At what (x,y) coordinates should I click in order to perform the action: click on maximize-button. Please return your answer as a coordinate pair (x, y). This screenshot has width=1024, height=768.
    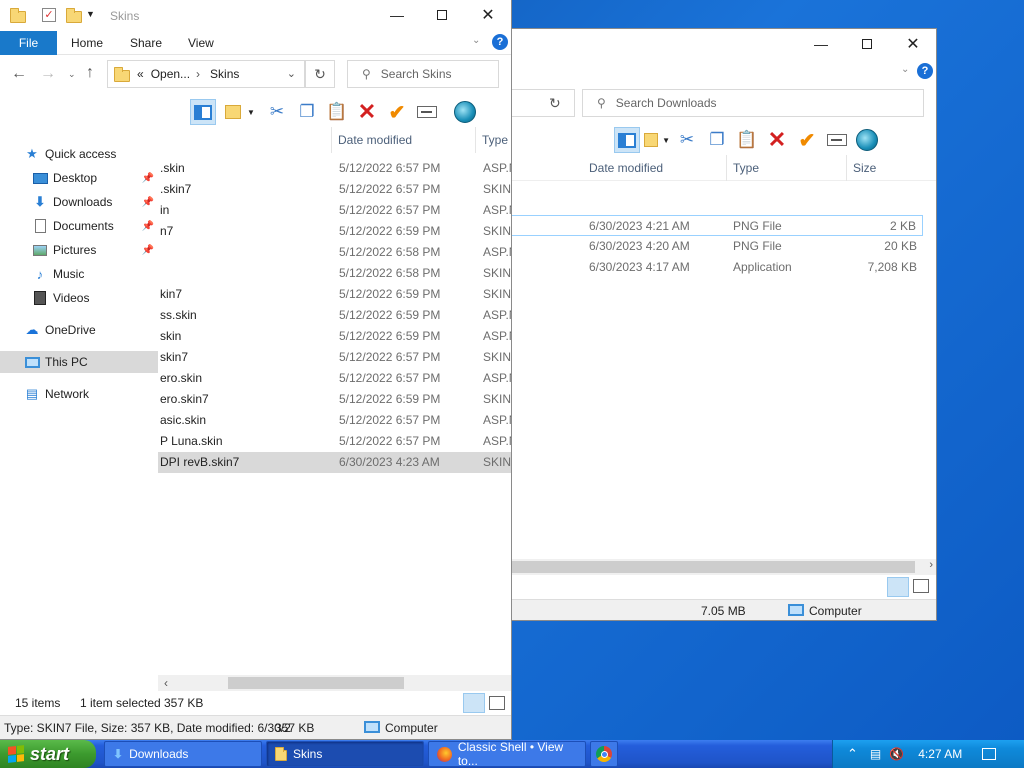
    Looking at the image, I should click on (867, 44).